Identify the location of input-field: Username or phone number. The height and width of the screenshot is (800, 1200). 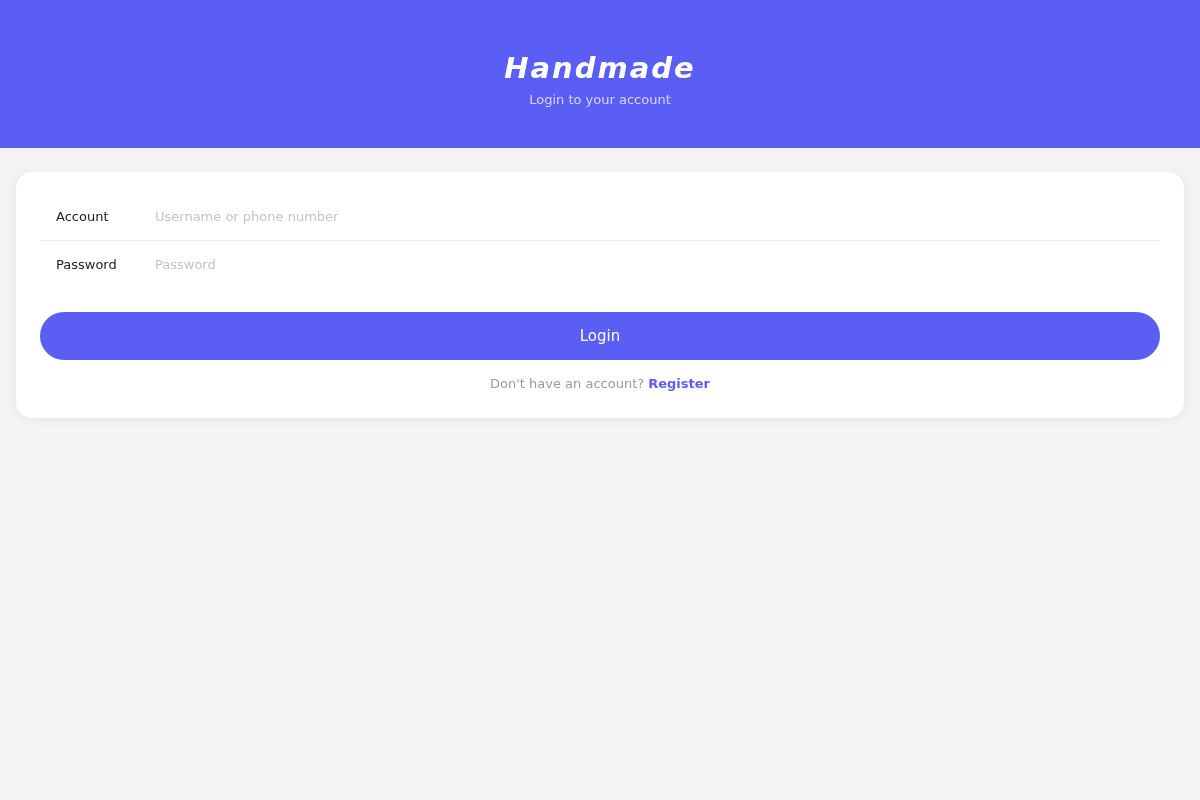
(649, 216).